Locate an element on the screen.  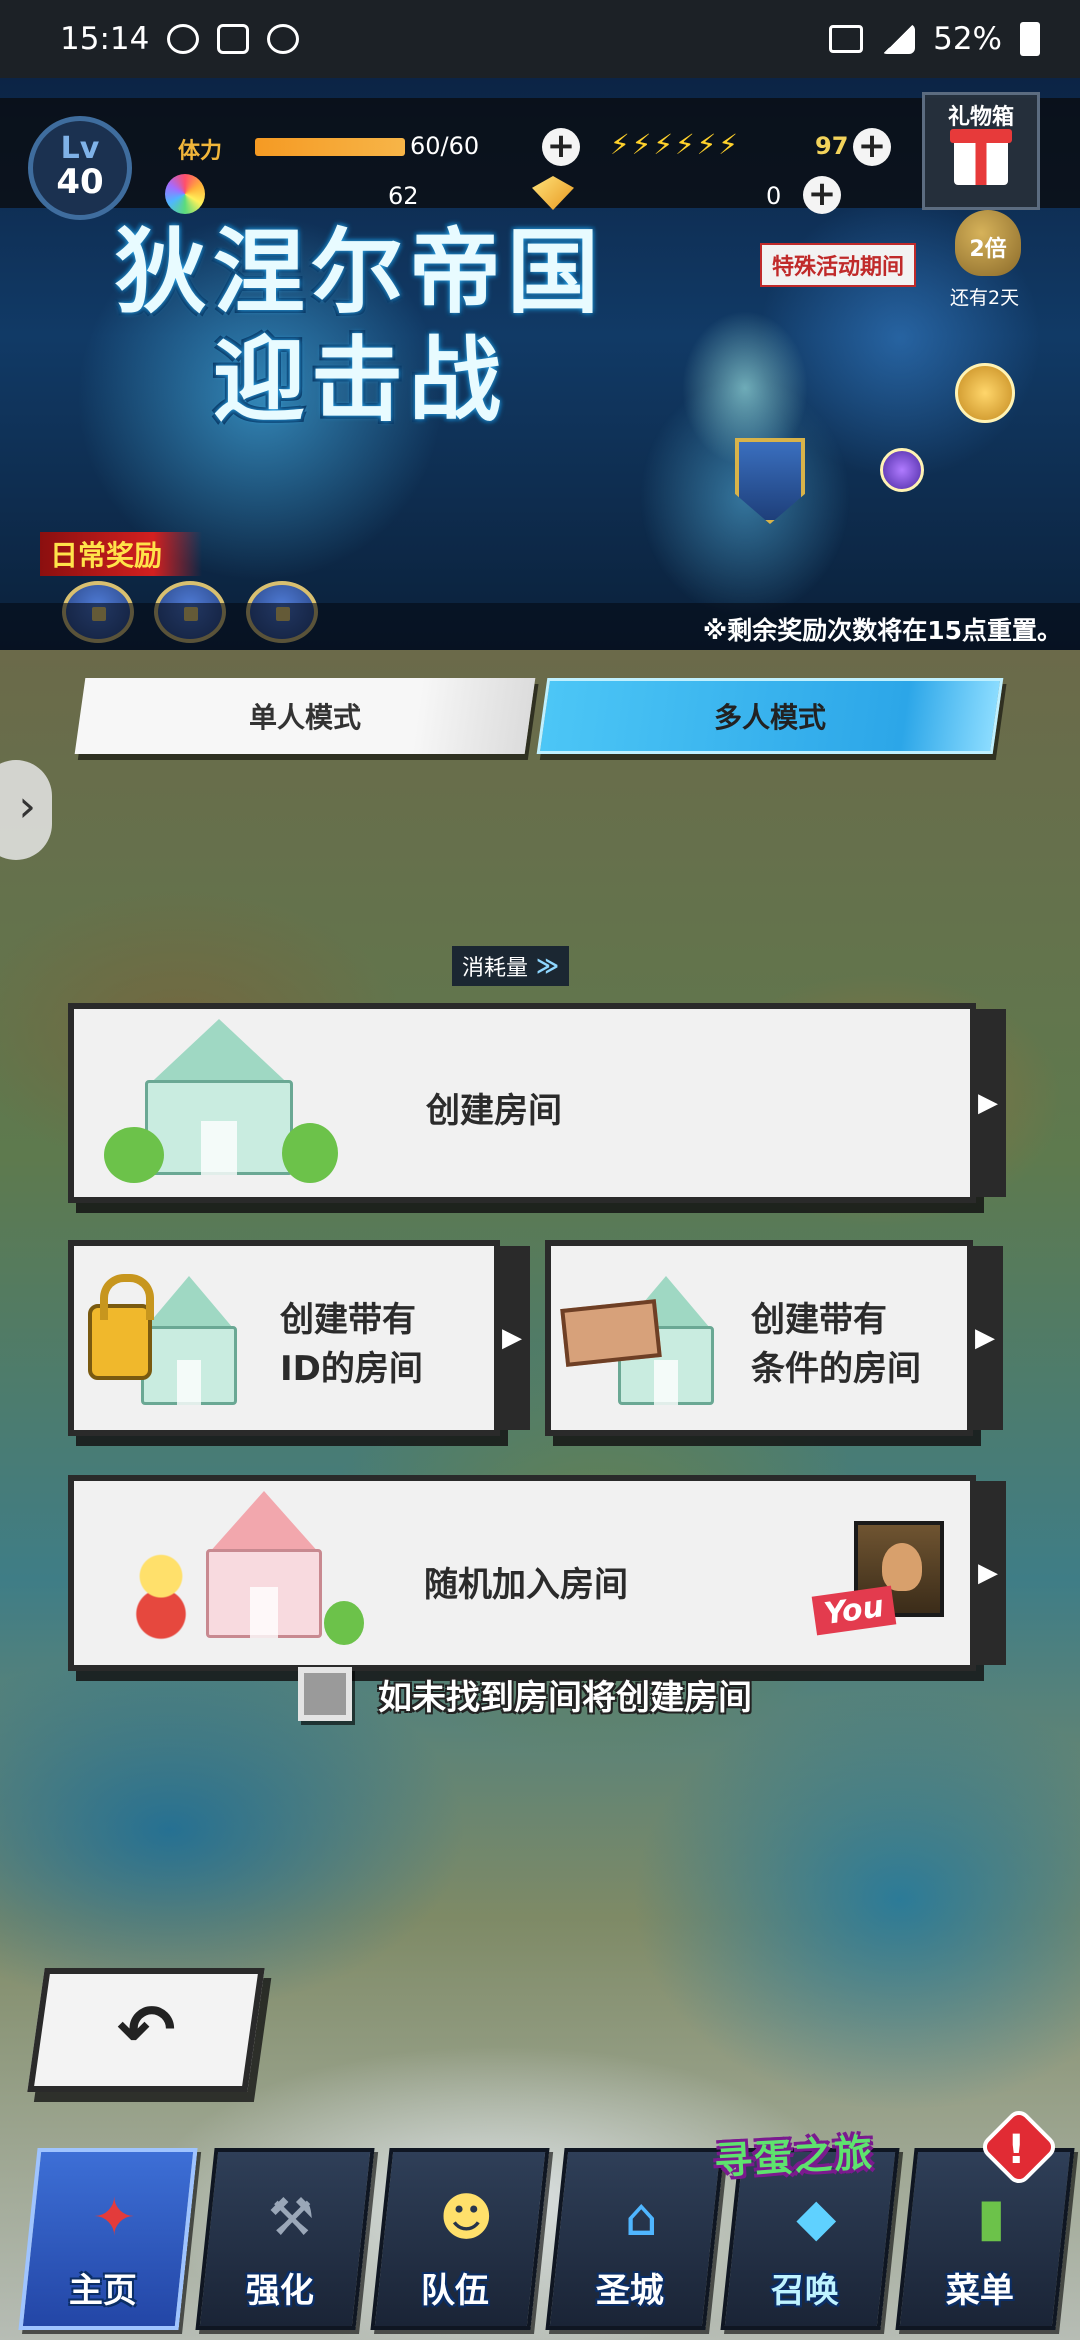
padlock-icon is located at coordinates (121, 1327).